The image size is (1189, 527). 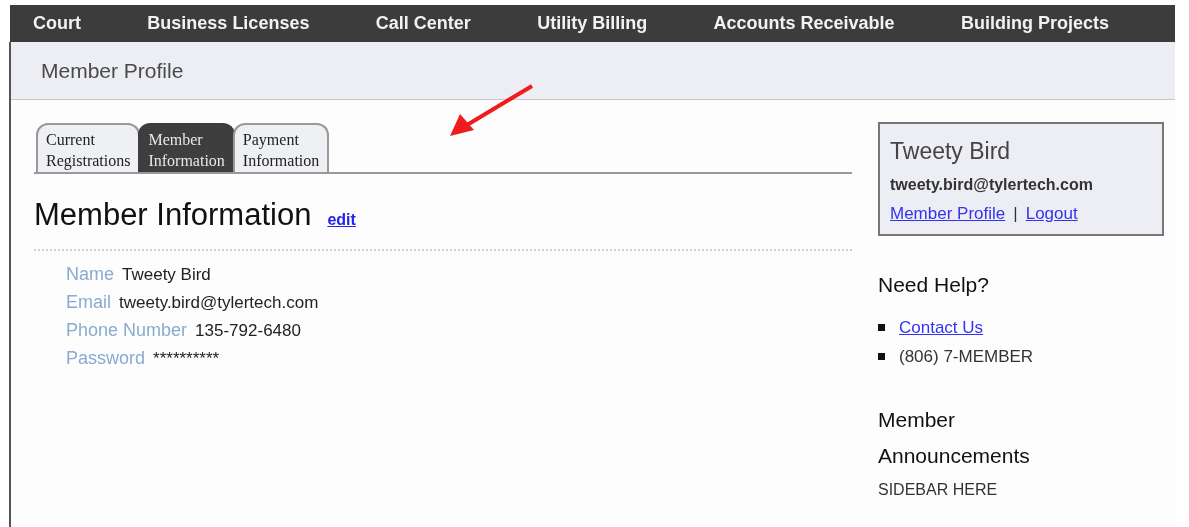 I want to click on account-name: Tweety Bird, so click(x=951, y=151).